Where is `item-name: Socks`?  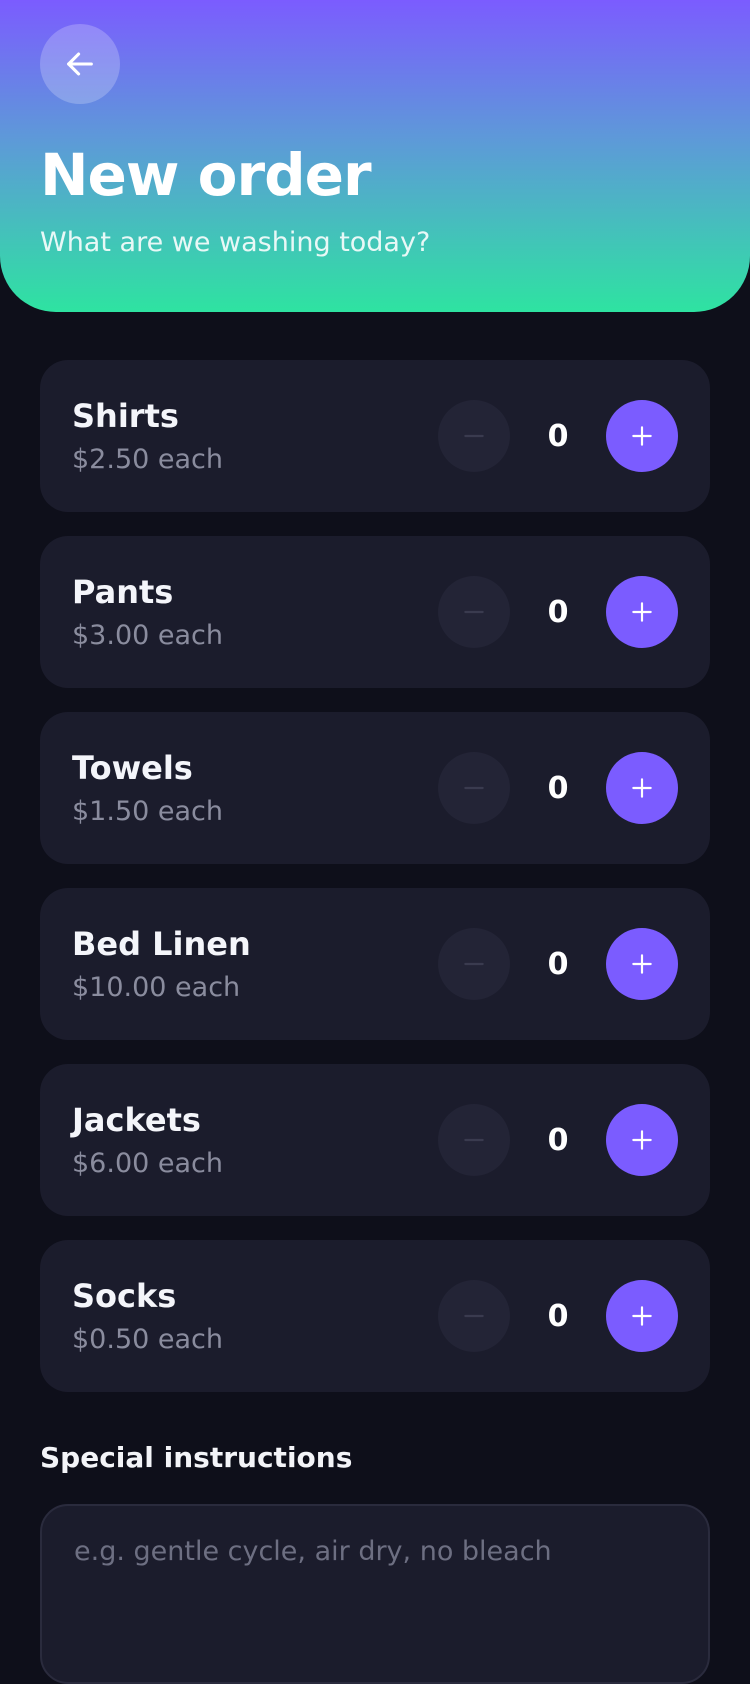
item-name: Socks is located at coordinates (124, 1296).